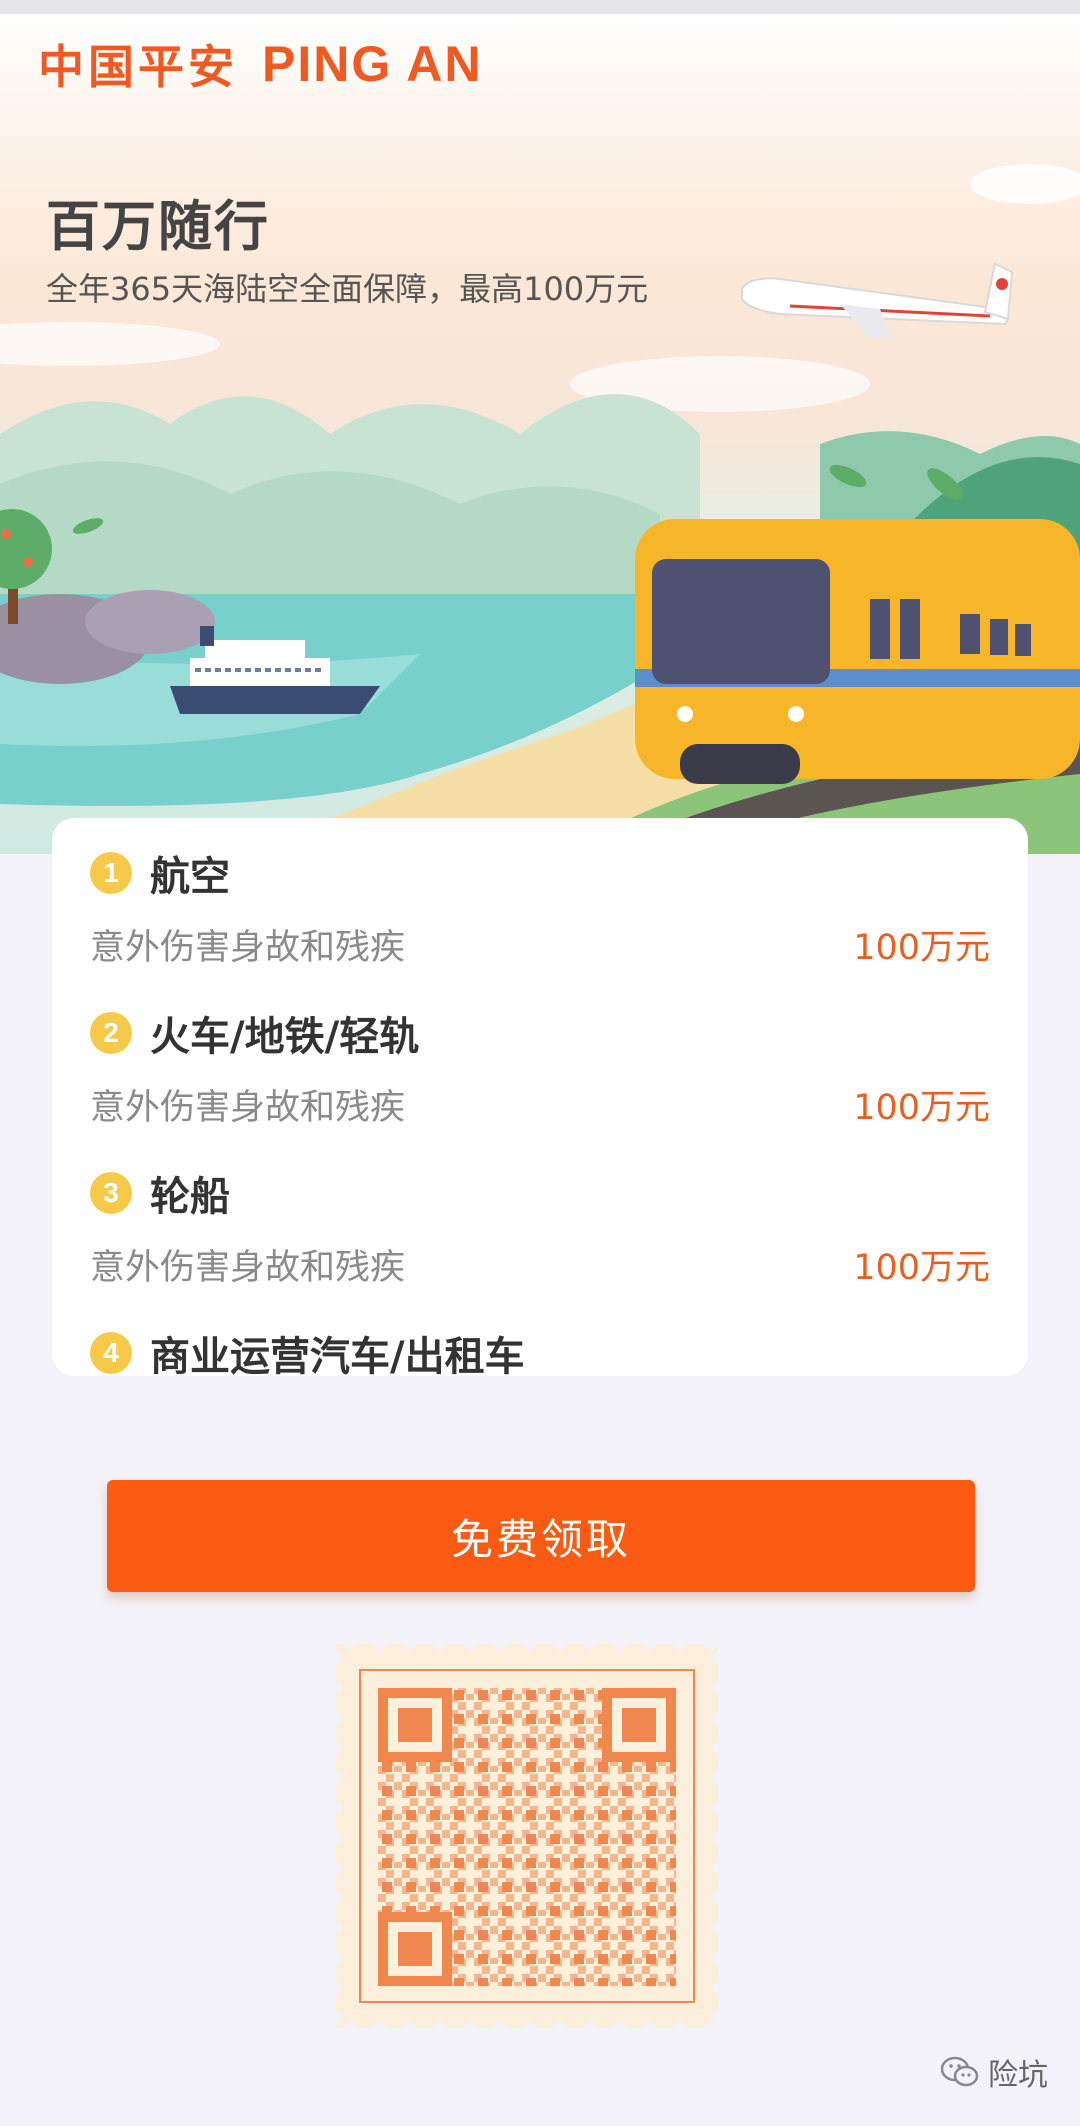  I want to click on coverage-title: 商业运营汽车/出租车, so click(337, 1355).